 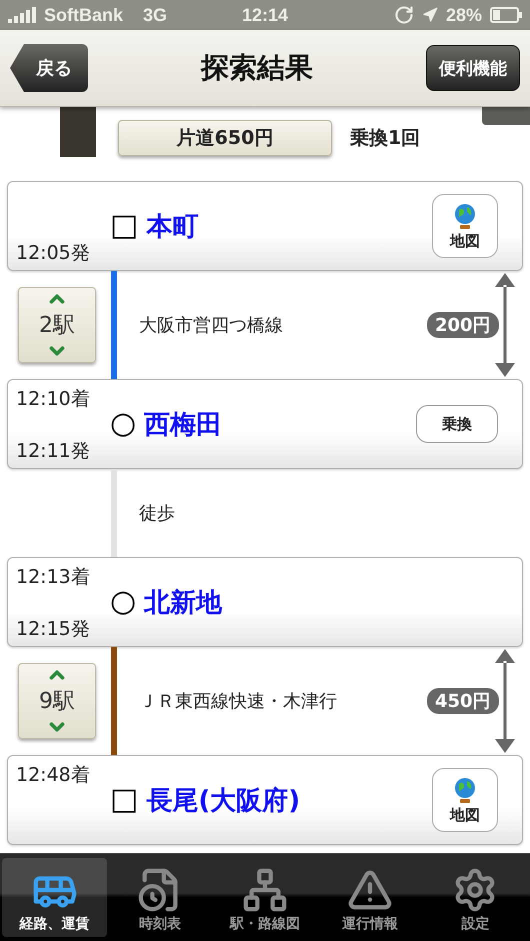 I want to click on transfer-button: 乗換, so click(x=457, y=424).